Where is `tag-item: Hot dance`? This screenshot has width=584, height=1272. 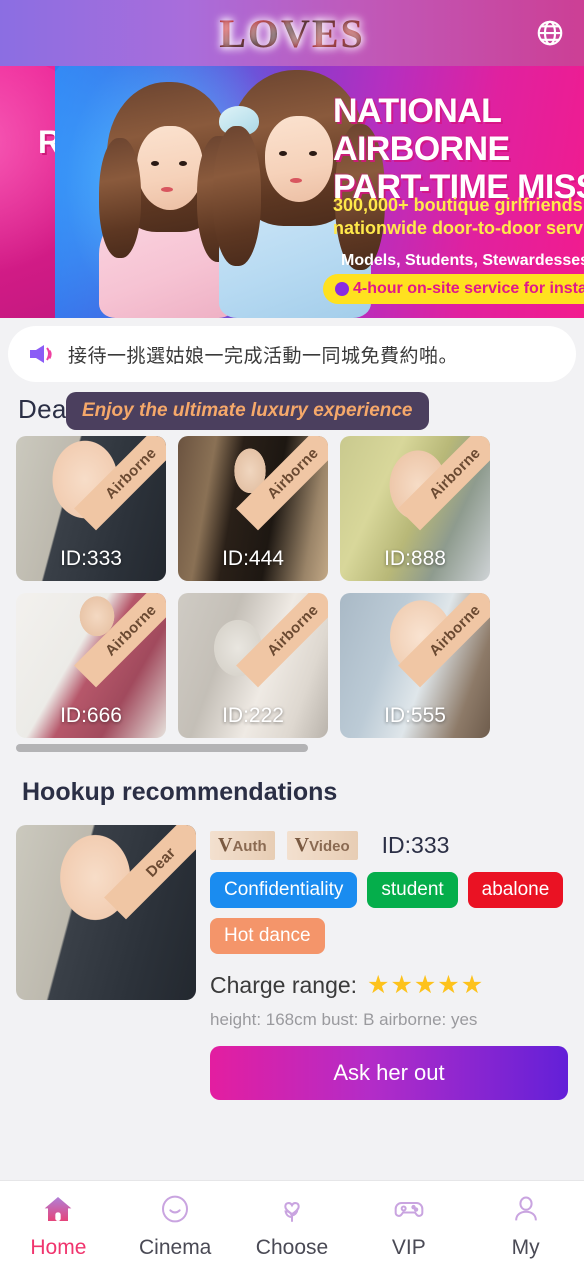
tag-item: Hot dance is located at coordinates (267, 936).